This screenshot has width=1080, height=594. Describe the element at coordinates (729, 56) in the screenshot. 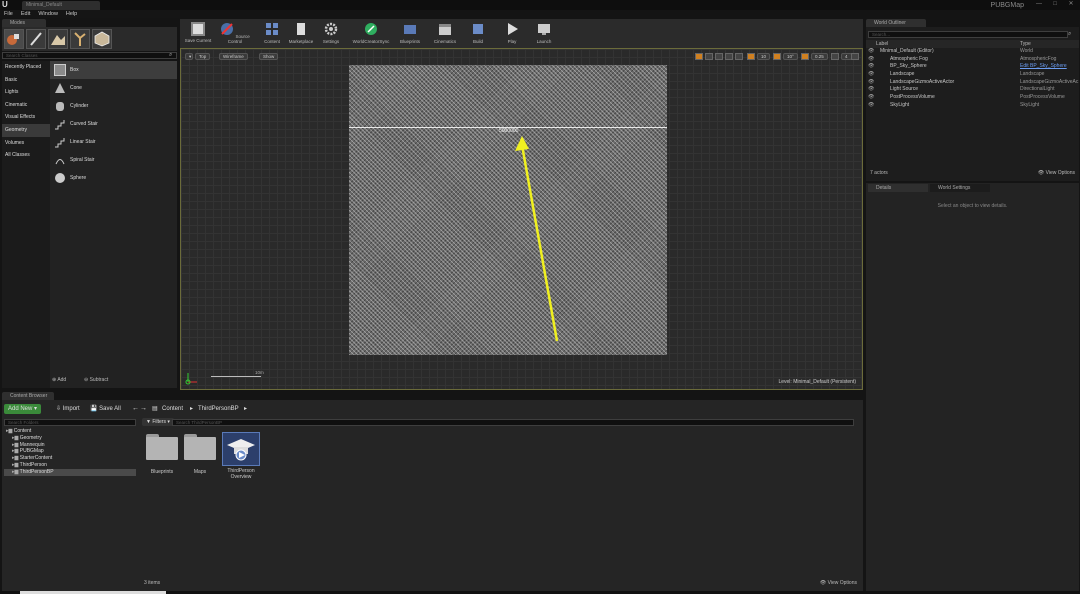

I see `scale-icon` at that location.